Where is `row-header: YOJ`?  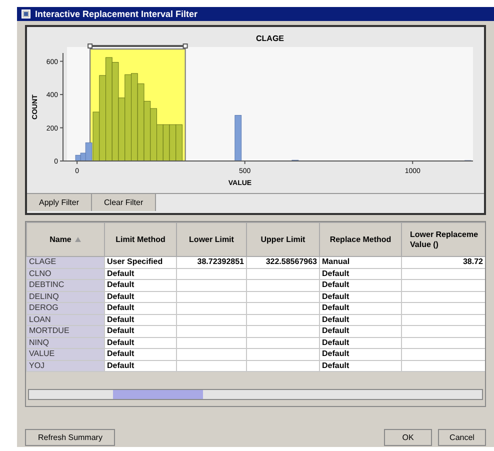 row-header: YOJ is located at coordinates (65, 366).